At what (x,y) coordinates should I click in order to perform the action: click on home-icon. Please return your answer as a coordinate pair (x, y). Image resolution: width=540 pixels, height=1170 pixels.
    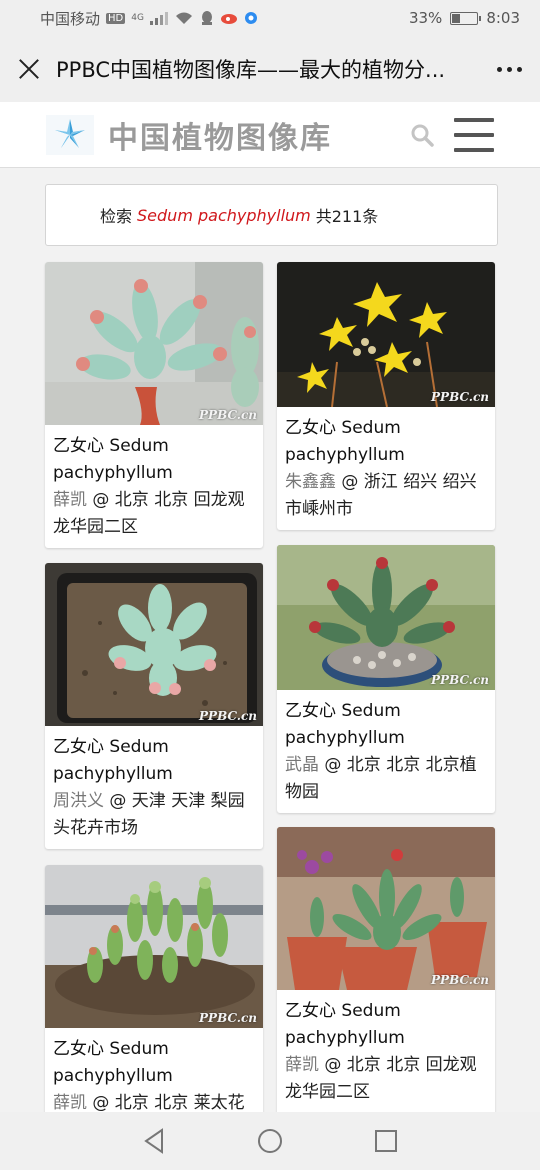
    Looking at the image, I should click on (270, 1141).